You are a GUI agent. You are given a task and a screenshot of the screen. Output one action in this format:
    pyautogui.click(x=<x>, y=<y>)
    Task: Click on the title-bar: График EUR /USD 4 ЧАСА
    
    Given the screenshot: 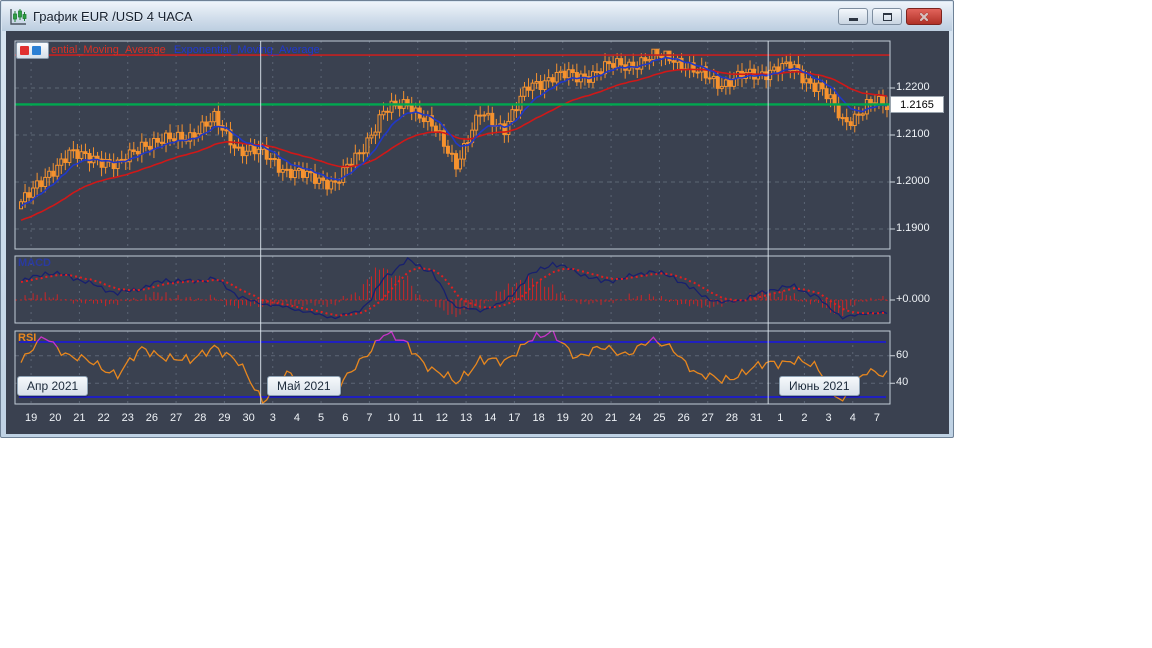 What is the action you would take?
    pyautogui.click(x=477, y=16)
    